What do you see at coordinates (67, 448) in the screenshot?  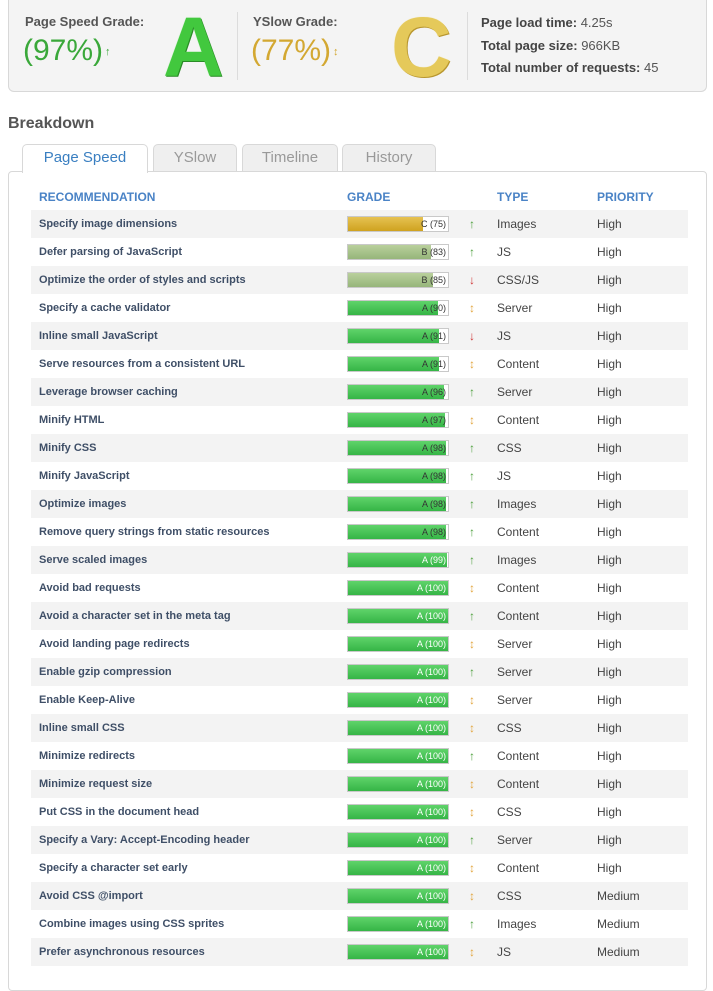 I see `recommendation-name: Minify CSS` at bounding box center [67, 448].